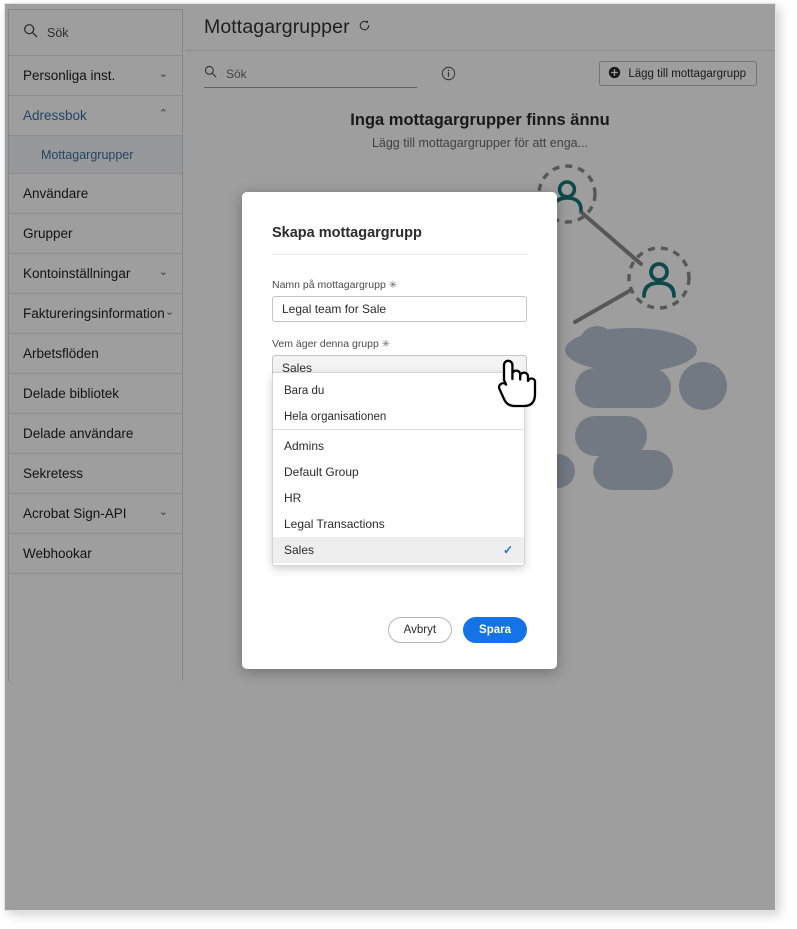 The image size is (797, 929). Describe the element at coordinates (398, 498) in the screenshot. I see `dropdown-option-hr: HR` at that location.